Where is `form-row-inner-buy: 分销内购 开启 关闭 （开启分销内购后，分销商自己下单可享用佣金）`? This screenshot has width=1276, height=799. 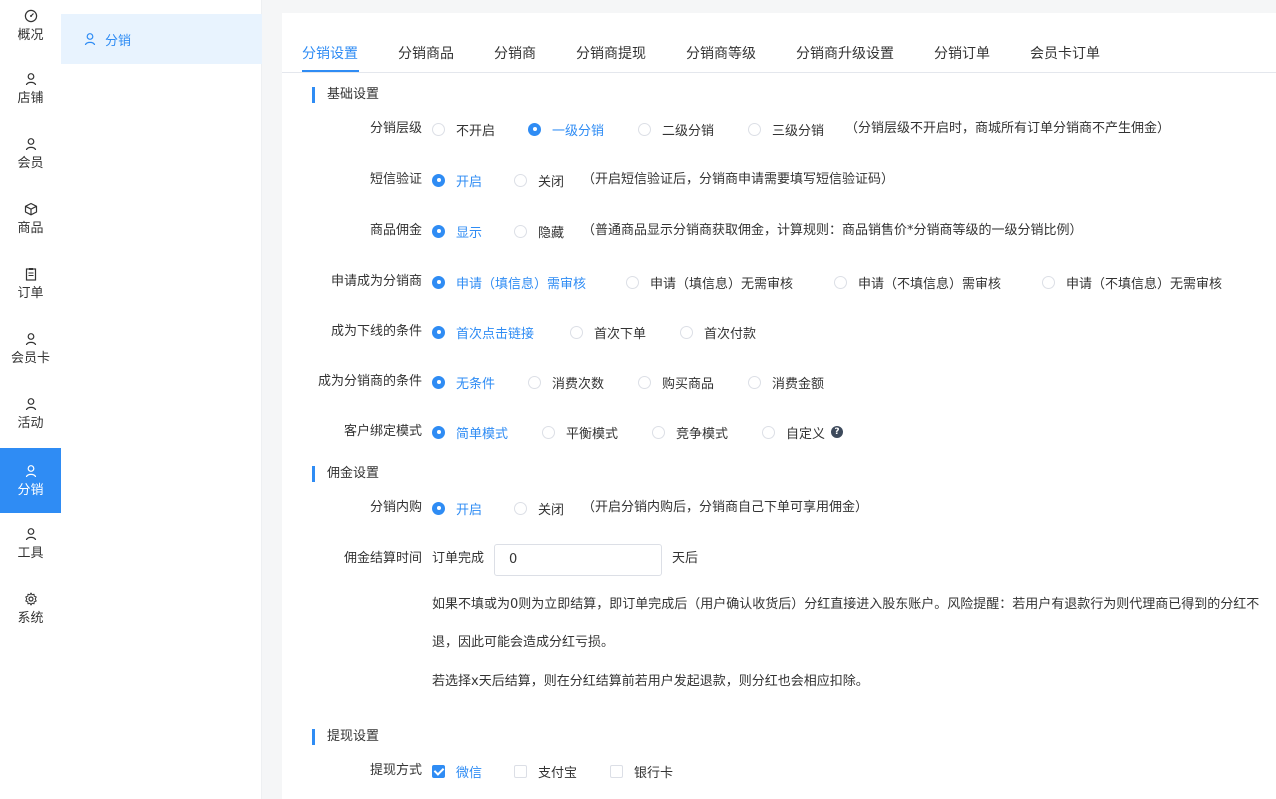
form-row-inner-buy: 分销内购 开启 关闭 （开启分销内购后，分销商自己下单可享用佣金） is located at coordinates (779, 508).